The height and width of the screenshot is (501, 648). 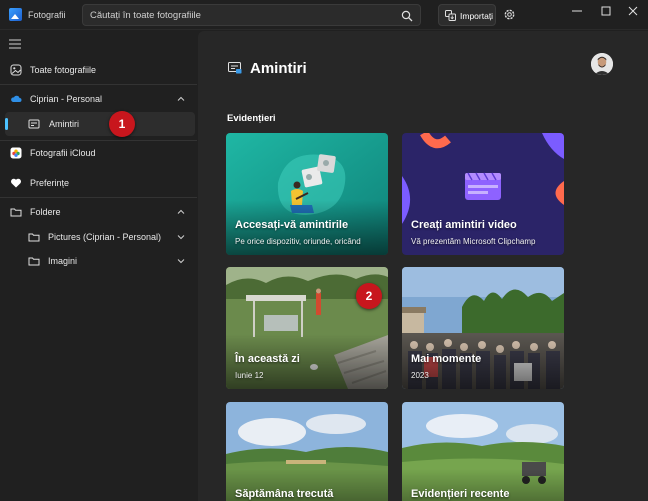 What do you see at coordinates (6, 124) in the screenshot?
I see `selection-indicator` at bounding box center [6, 124].